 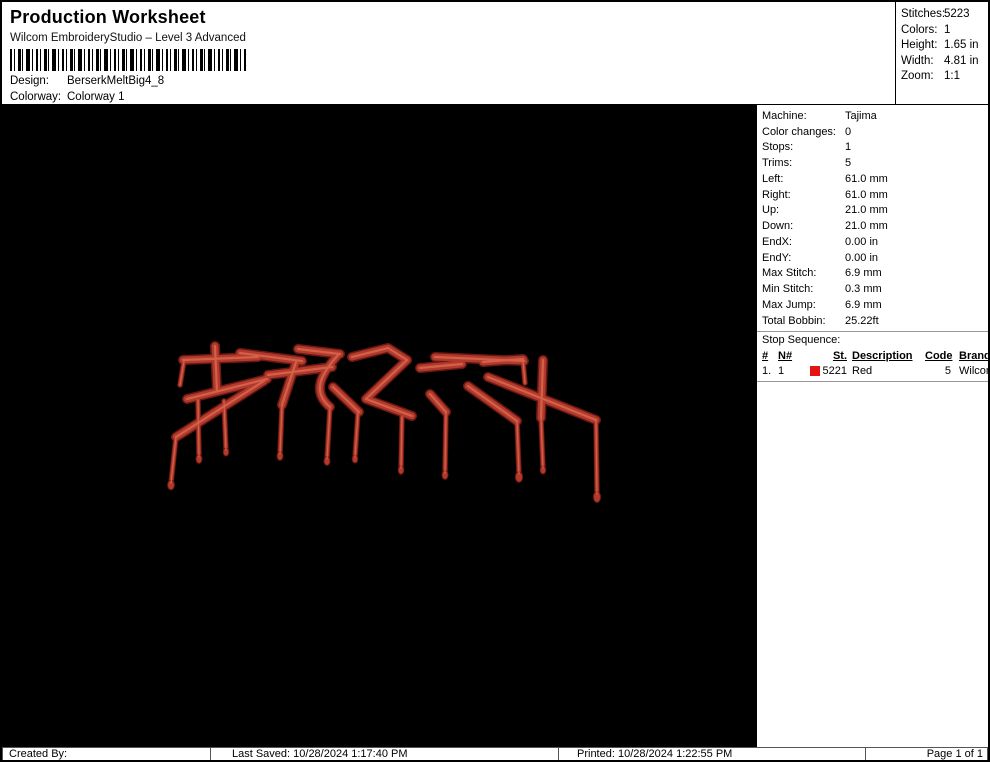 I want to click on info-row-up: Up: 21.0 mm, so click(x=872, y=211).